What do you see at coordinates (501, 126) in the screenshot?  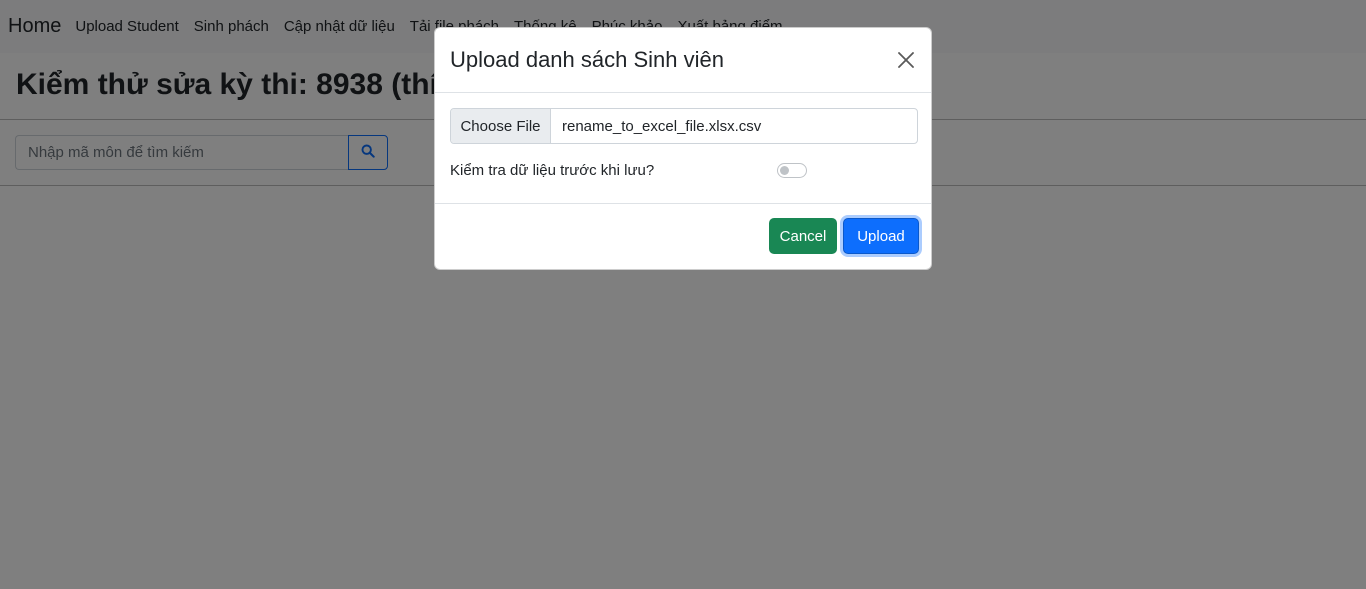 I see `choose-file-button: Choose File` at bounding box center [501, 126].